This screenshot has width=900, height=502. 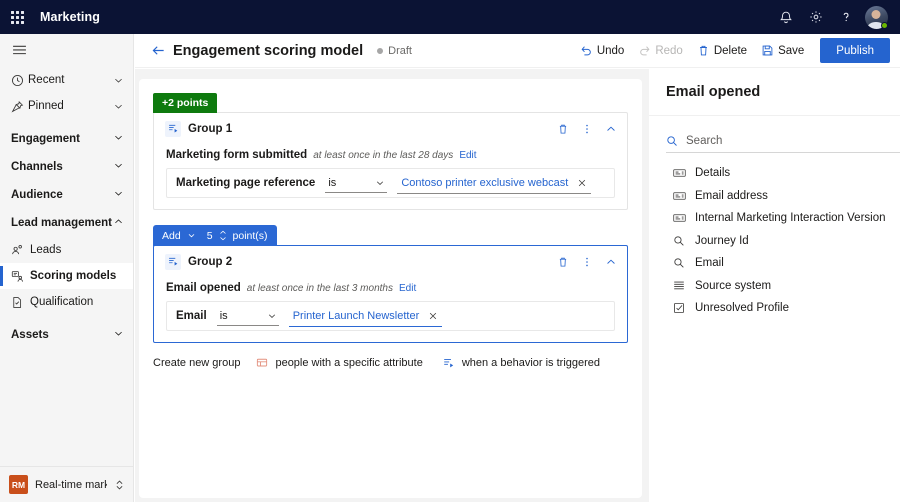 I want to click on arrow-left-icon, so click(x=158, y=50).